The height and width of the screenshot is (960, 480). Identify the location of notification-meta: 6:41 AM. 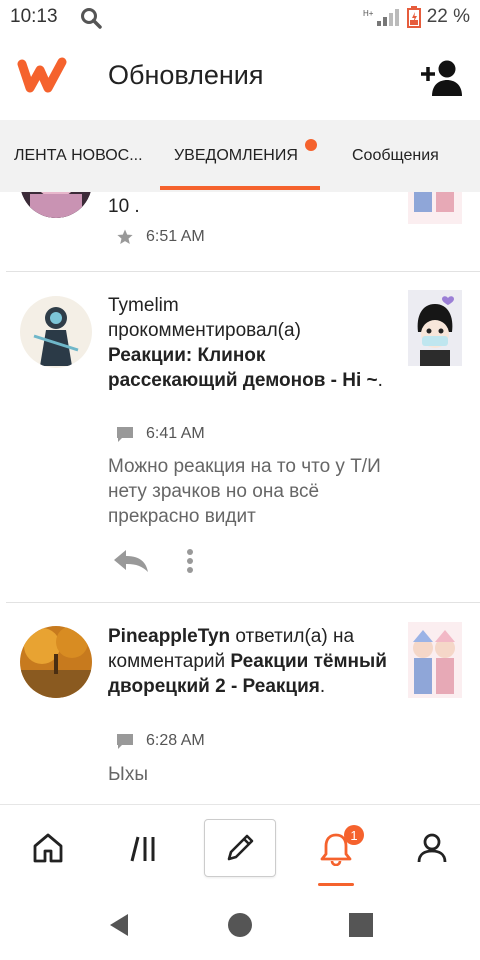
(160, 434).